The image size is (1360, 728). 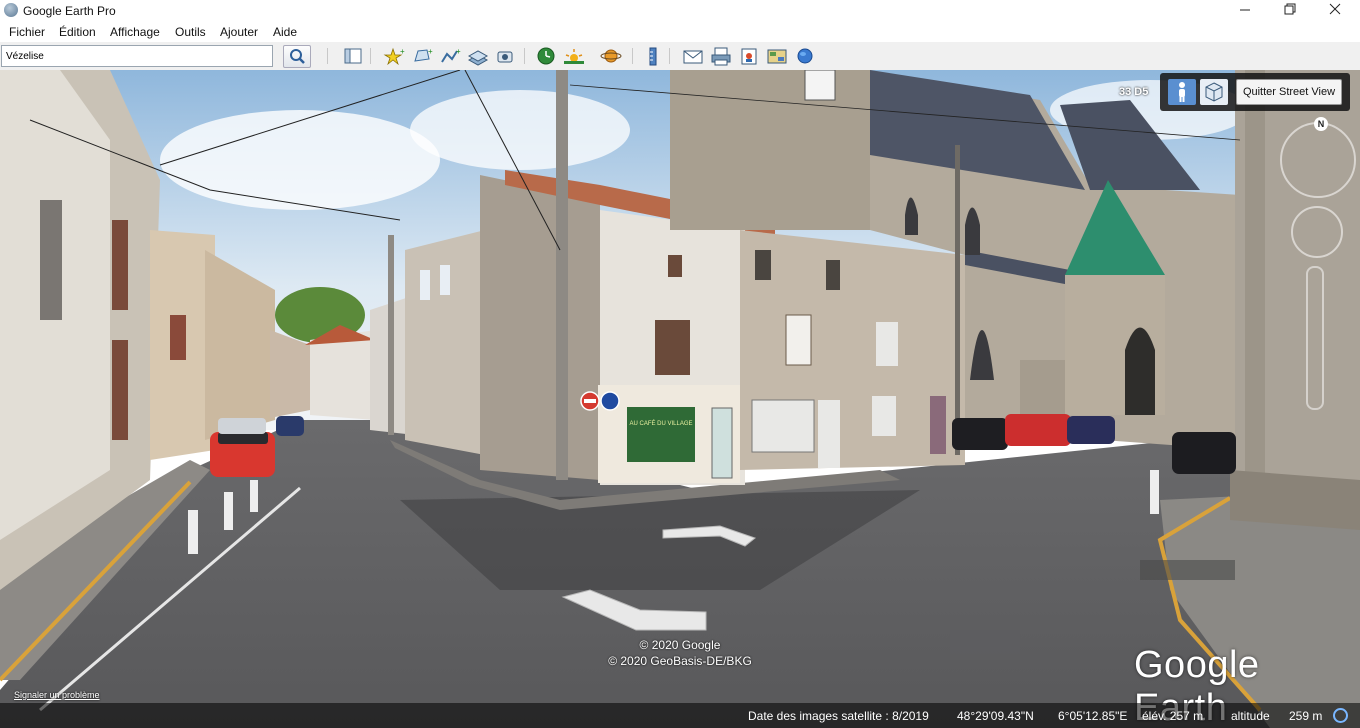 I want to click on altitude-label: altitude, so click(x=1250, y=716).